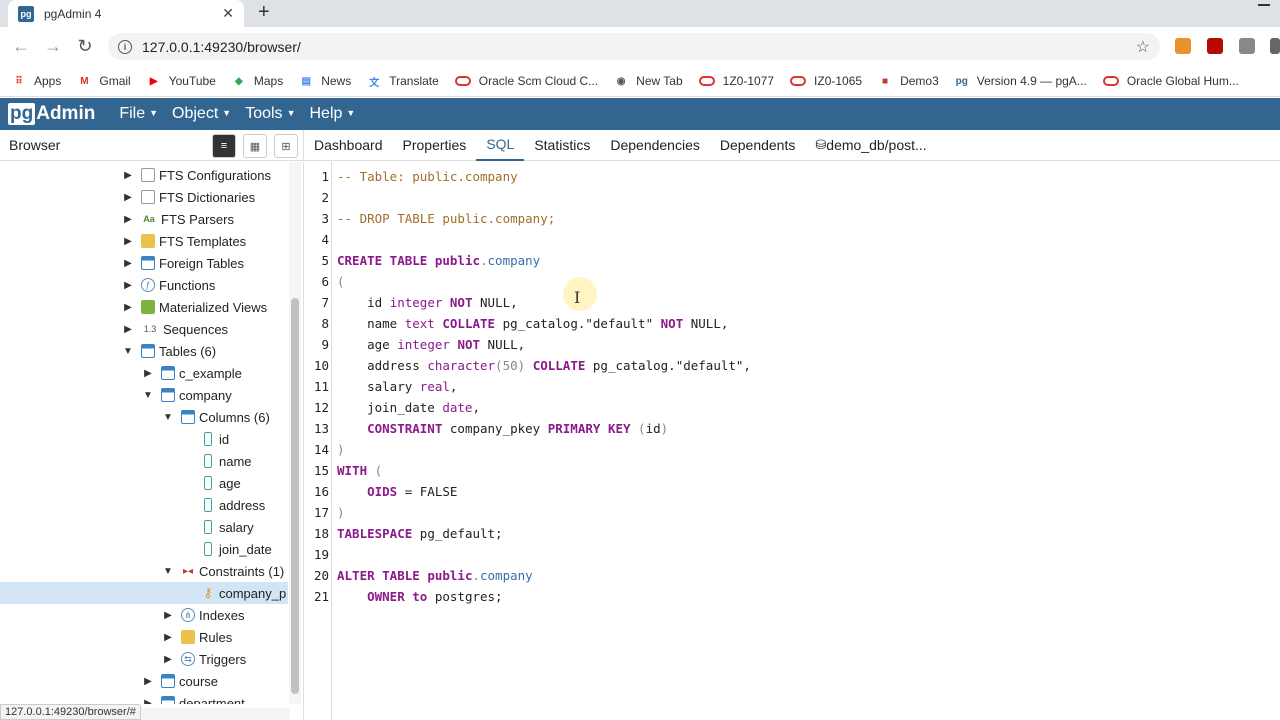 Image resolution: width=1280 pixels, height=720 pixels. Describe the element at coordinates (215, 417) in the screenshot. I see `tree-node: ▼ Columns (6)` at that location.